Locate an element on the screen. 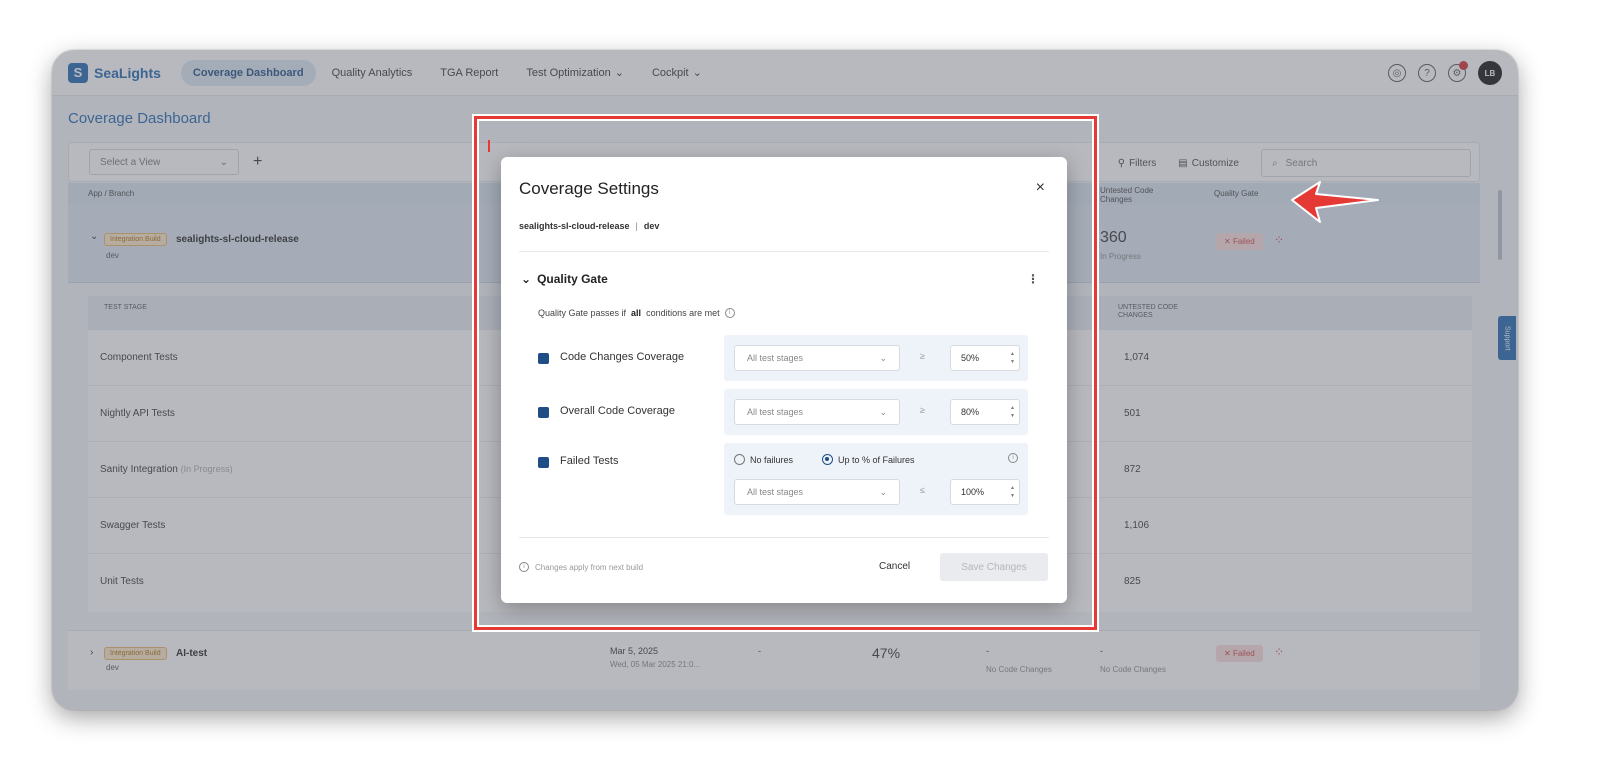 The height and width of the screenshot is (778, 1600). arrow-annotation-icon is located at coordinates (1335, 202).